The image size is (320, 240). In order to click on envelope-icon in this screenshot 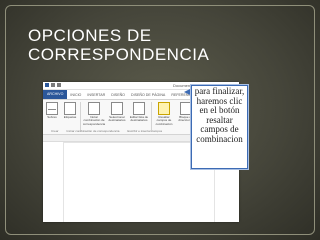, I will do `click(52, 108)`.